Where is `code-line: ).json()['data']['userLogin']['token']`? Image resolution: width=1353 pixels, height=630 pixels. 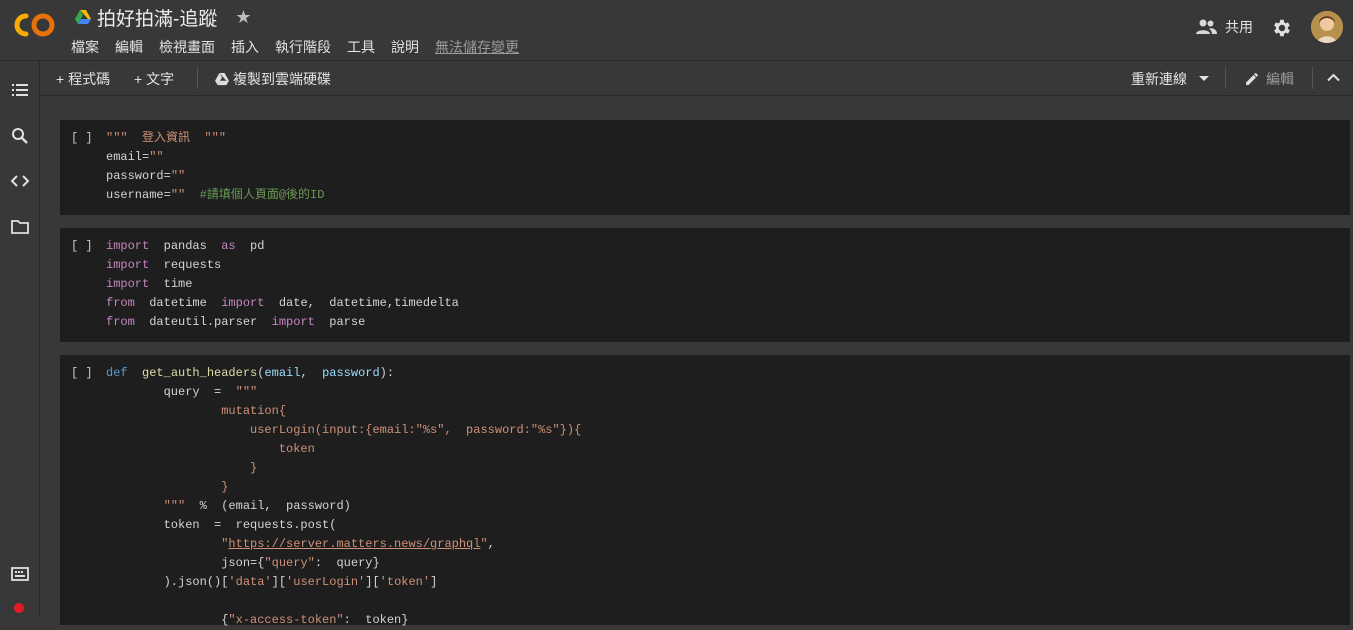
code-line: ).json()['data']['userLogin']['token'] is located at coordinates (272, 582).